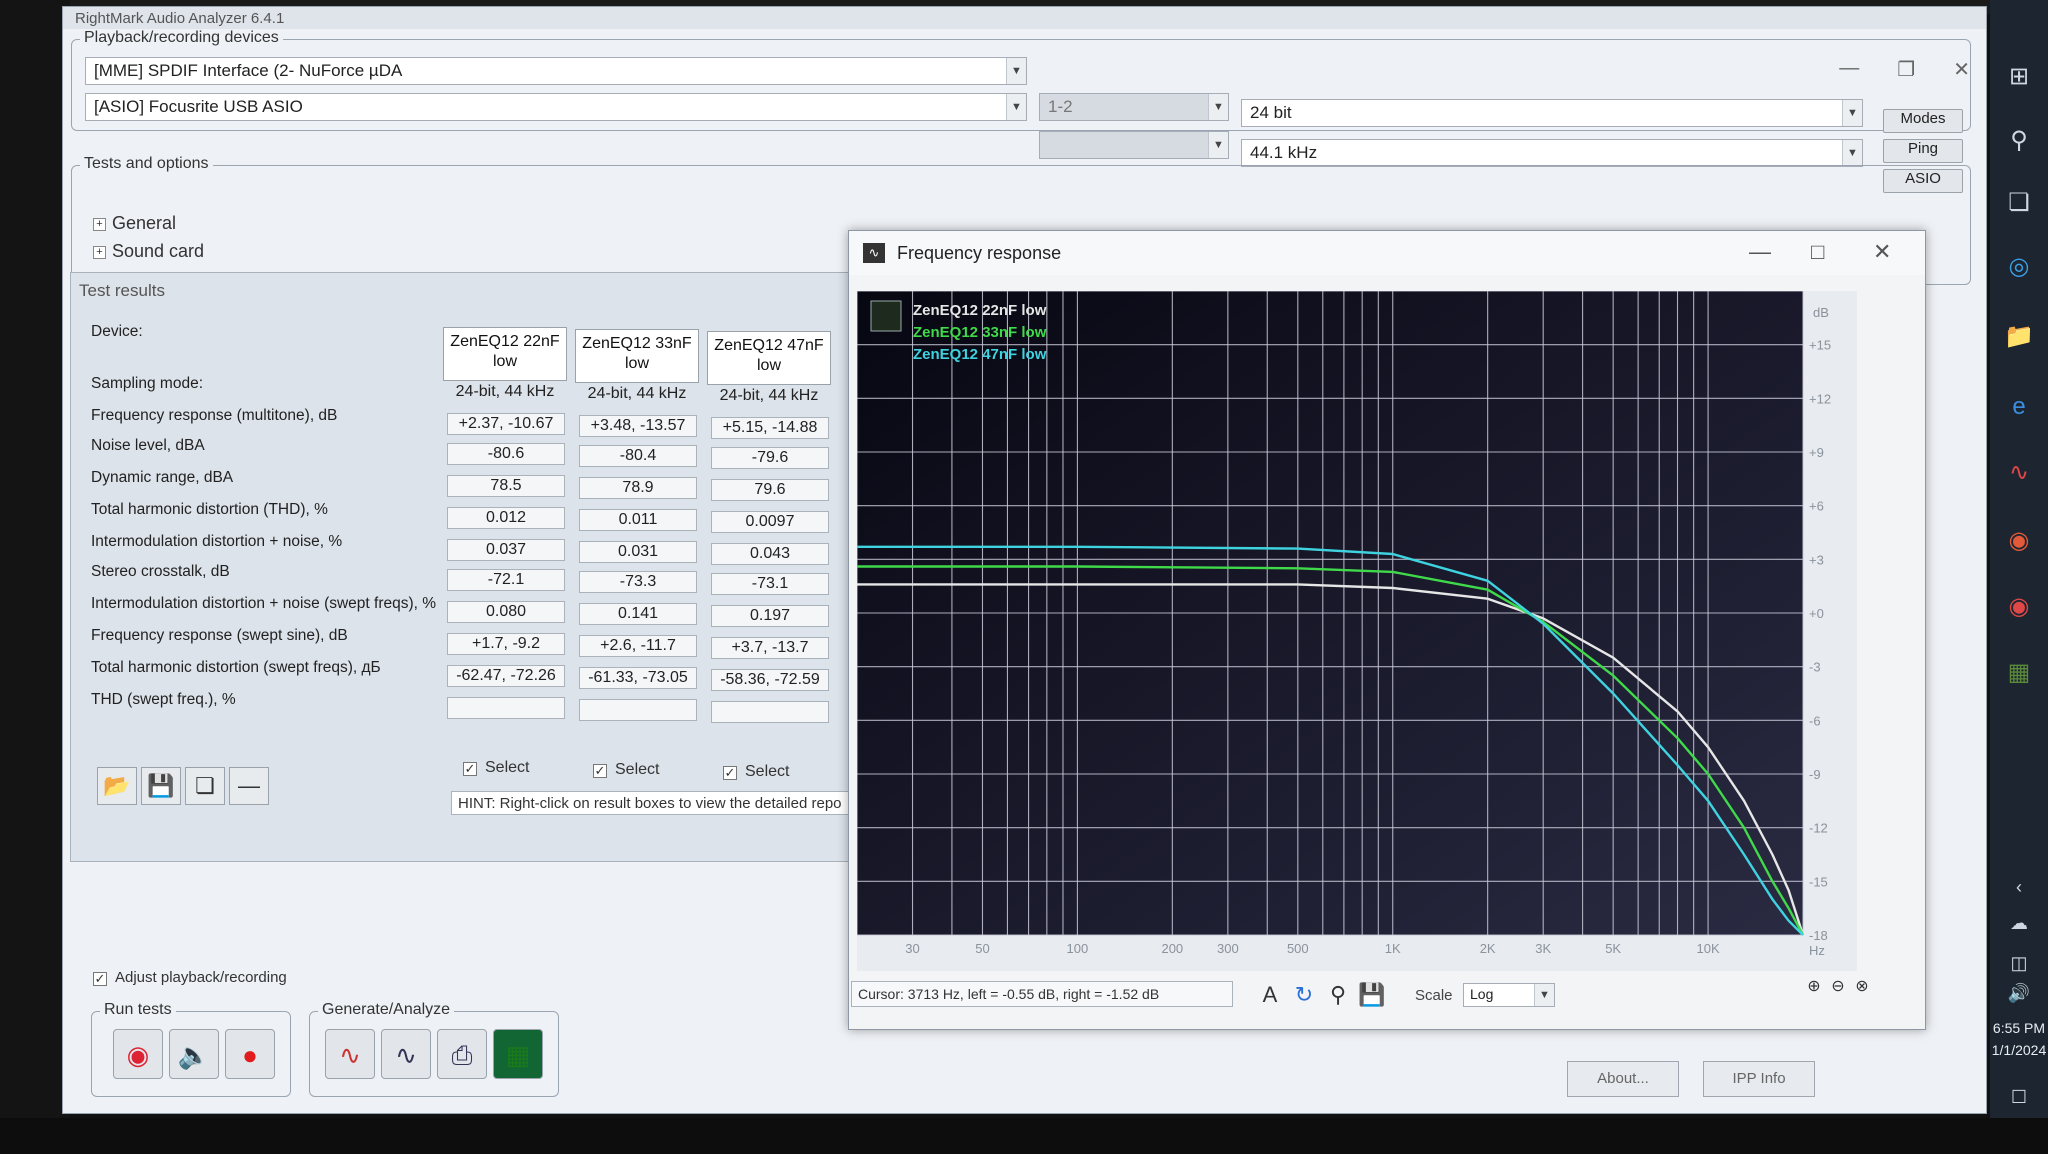  I want to click on result-cell: -73.1, so click(770, 584).